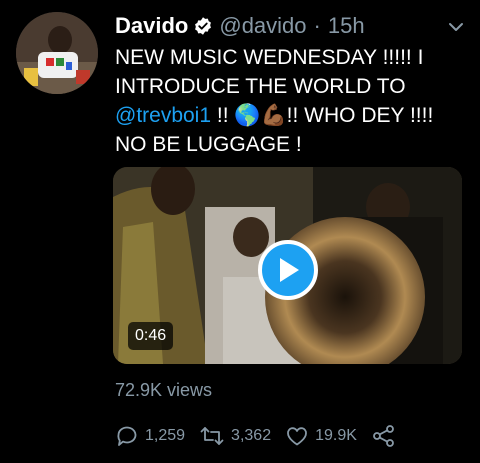 The image size is (480, 463). I want to click on reply-icon, so click(127, 436).